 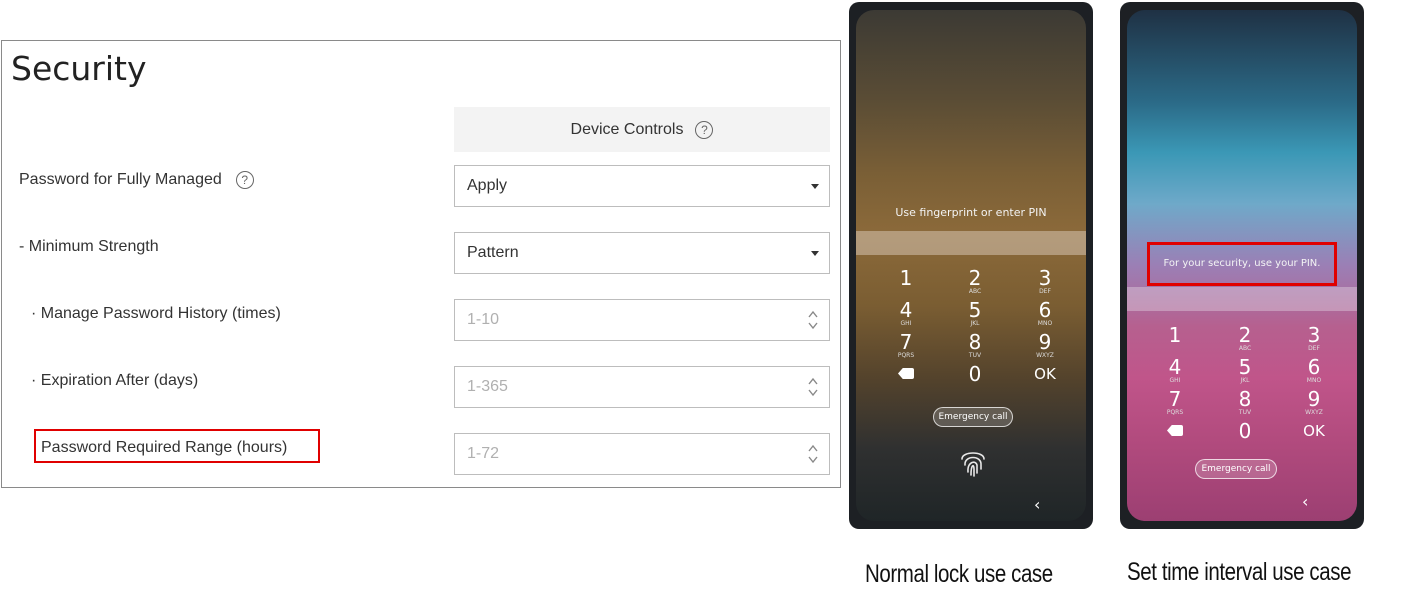 What do you see at coordinates (1239, 572) in the screenshot?
I see `caption-interval: Set time interval use case` at bounding box center [1239, 572].